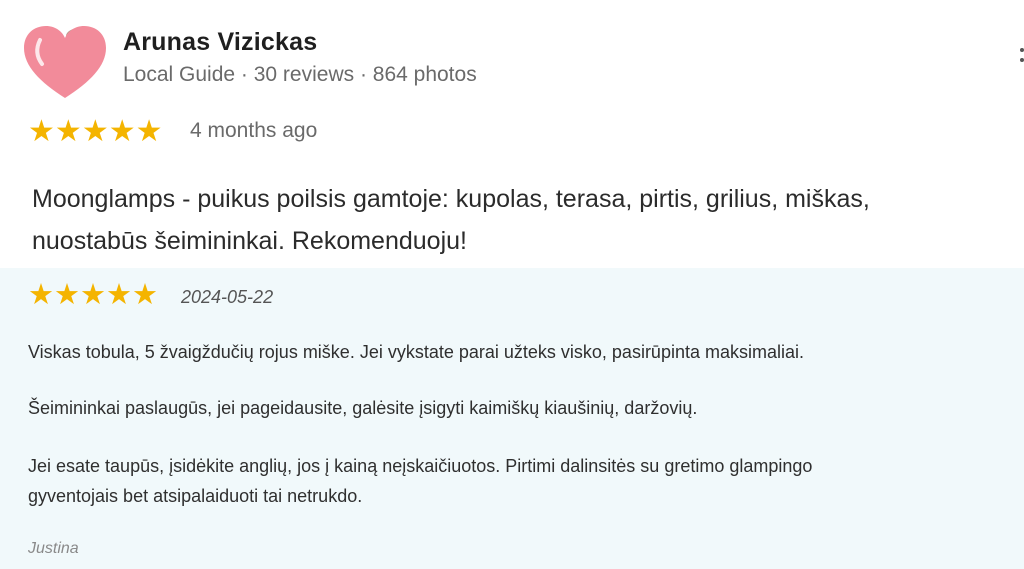  I want to click on reviewer-meta: Local Guide · 30 reviews · 864 photos, so click(300, 74).